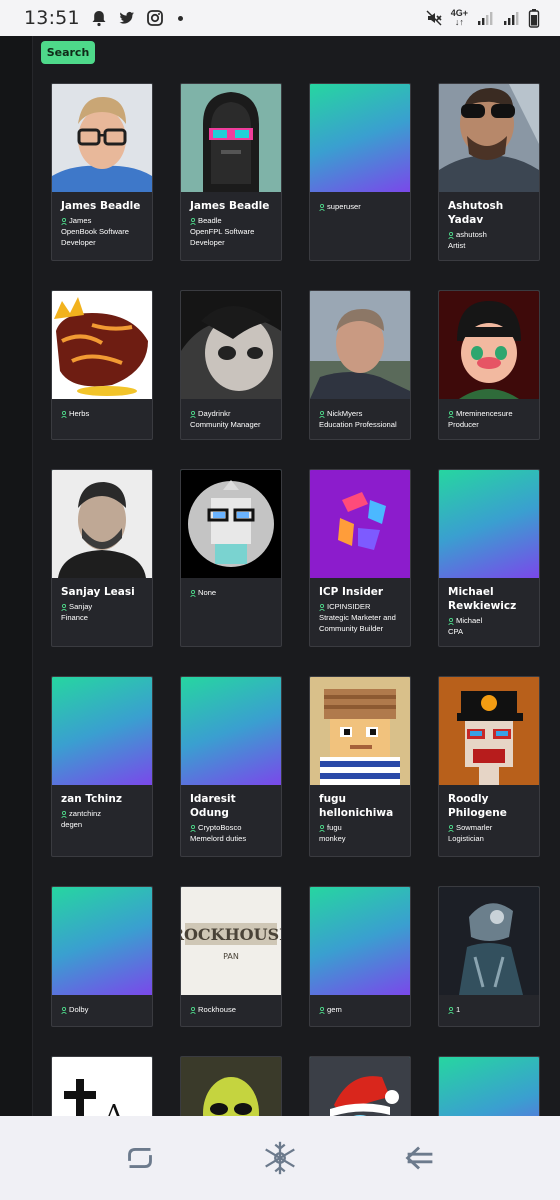 Image resolution: width=560 pixels, height=1200 pixels. What do you see at coordinates (95, 237) in the screenshot?
I see `profile-bio: OpenBook Software Developer` at bounding box center [95, 237].